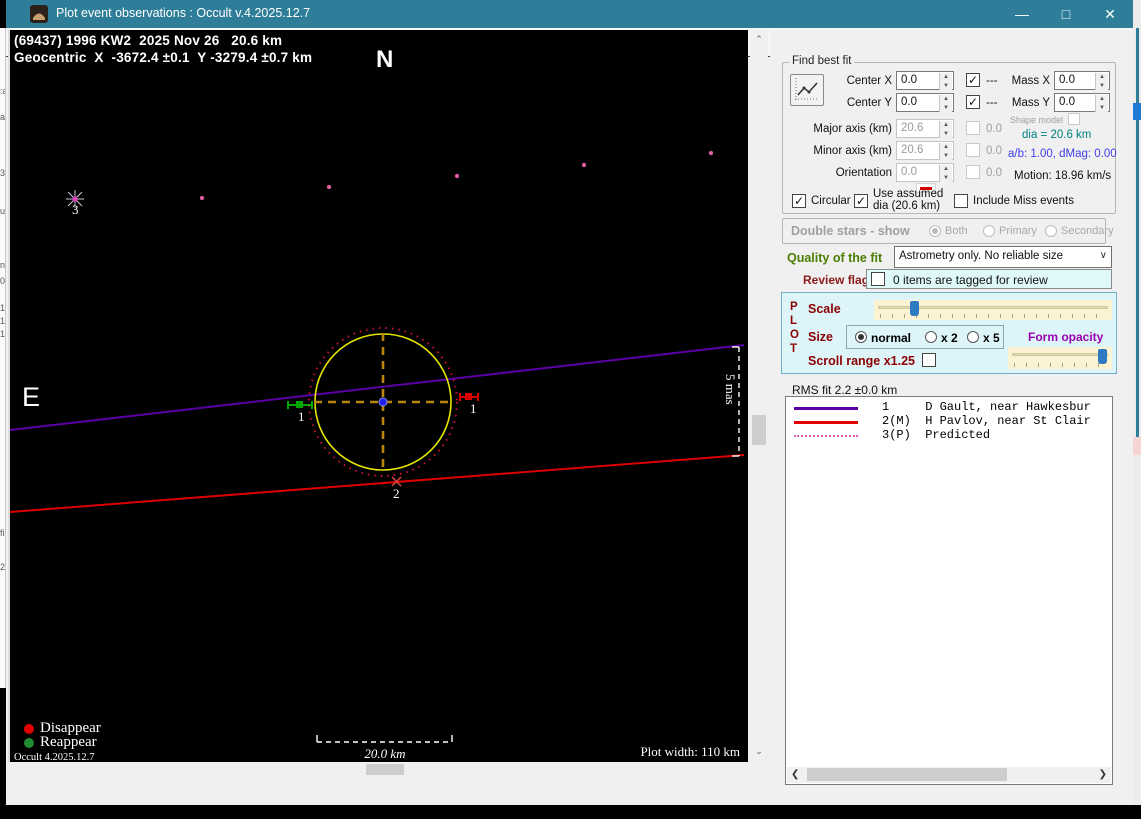  I want to click on minor-axis-input: 20.6 ▲ ▼, so click(925, 150).